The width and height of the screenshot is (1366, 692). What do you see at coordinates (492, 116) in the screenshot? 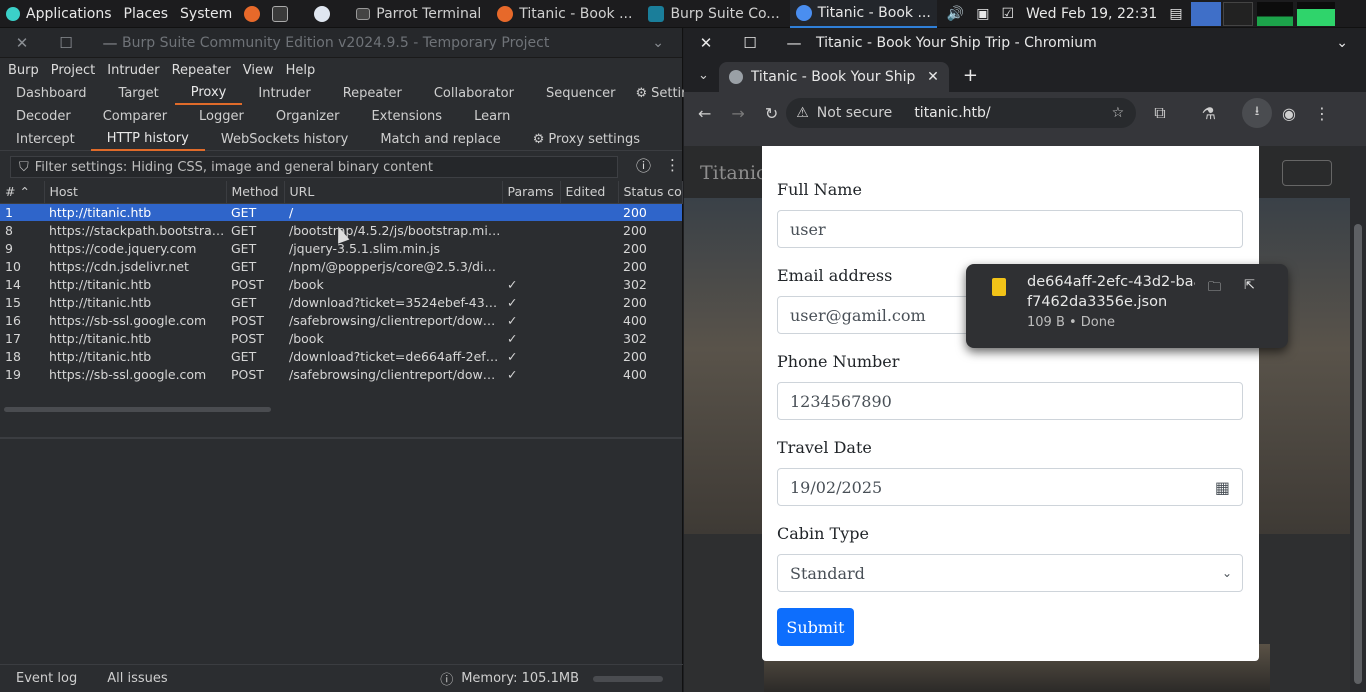
I see `tab-learn: Learn` at bounding box center [492, 116].